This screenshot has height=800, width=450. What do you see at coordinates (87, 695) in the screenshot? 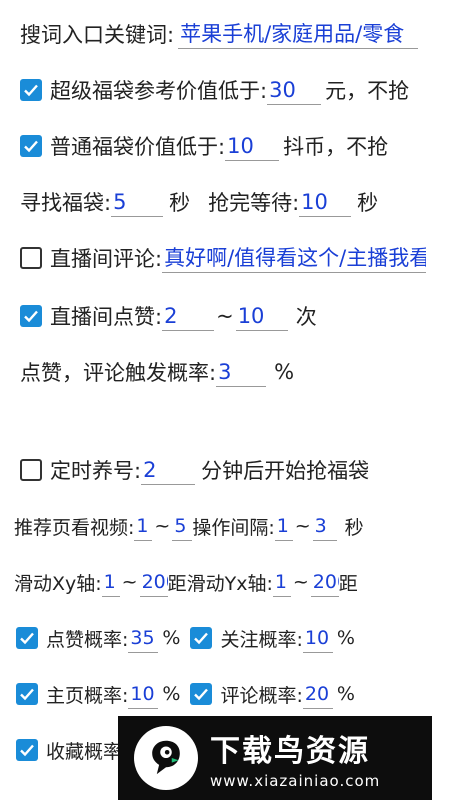
I see `home-prob-label: 主页概率:` at bounding box center [87, 695].